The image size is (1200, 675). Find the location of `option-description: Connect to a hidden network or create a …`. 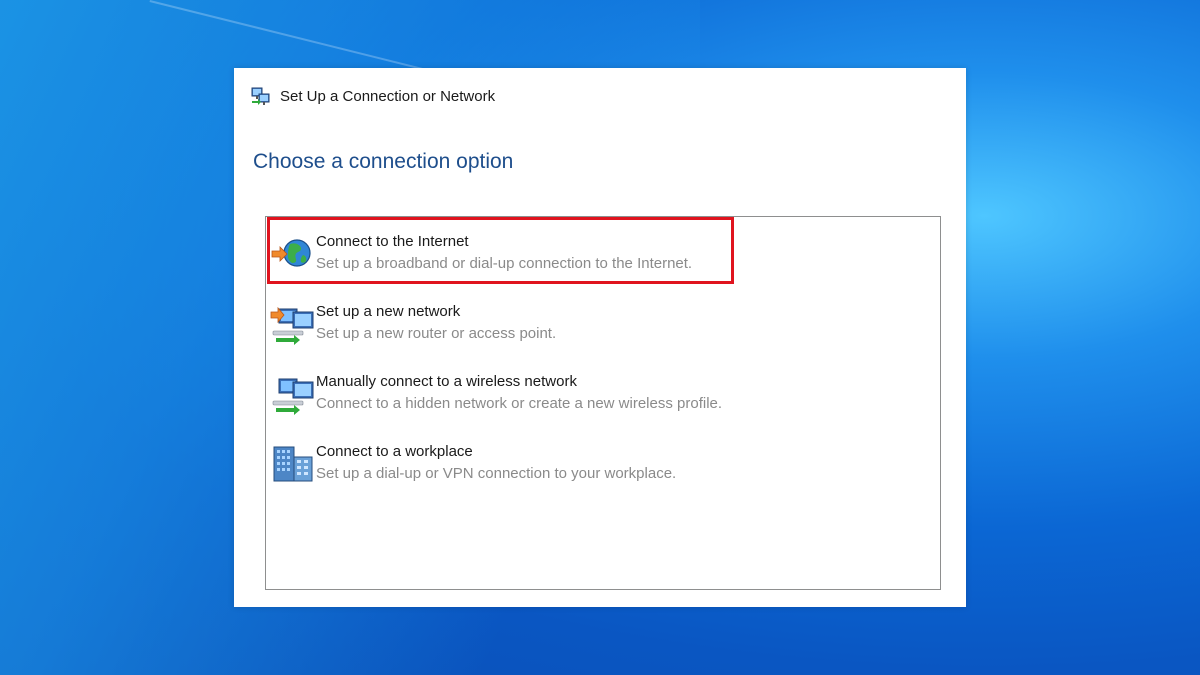

option-description: Connect to a hidden network or create a … is located at coordinates (519, 403).